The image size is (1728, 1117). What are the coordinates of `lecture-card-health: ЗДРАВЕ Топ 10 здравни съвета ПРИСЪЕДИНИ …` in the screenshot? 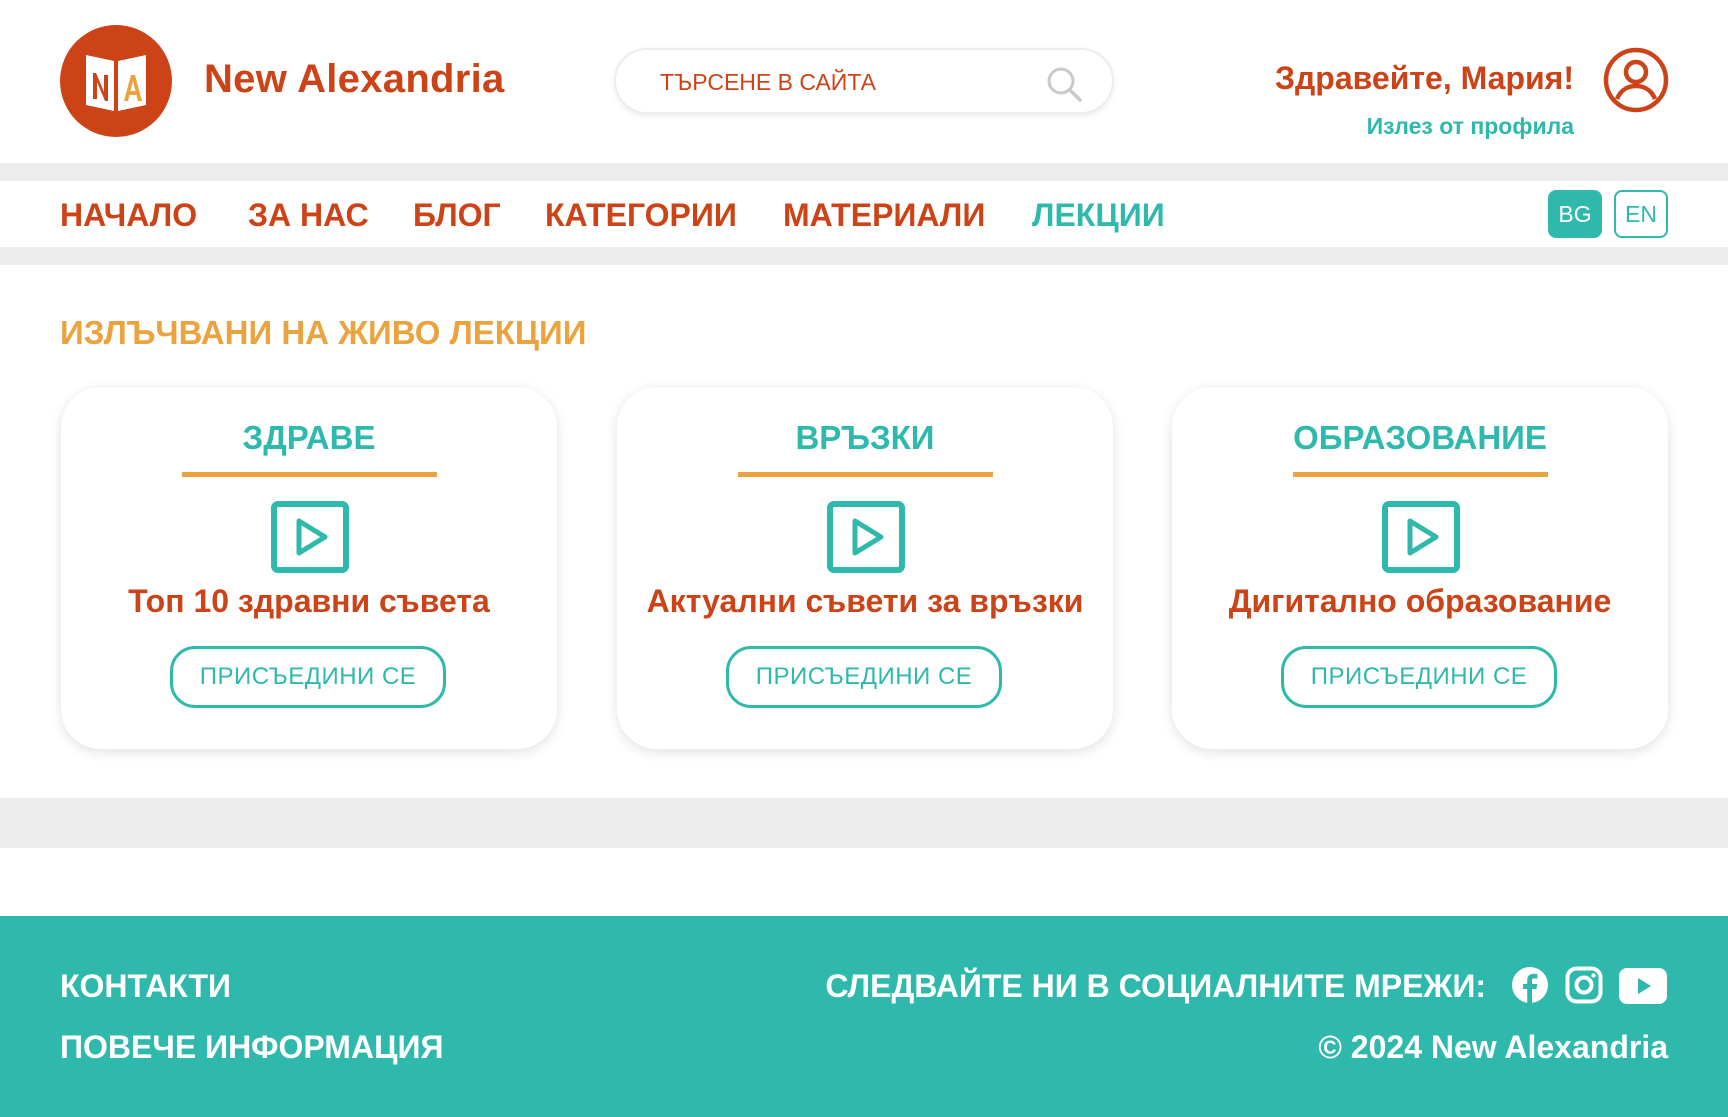 It's located at (309, 568).